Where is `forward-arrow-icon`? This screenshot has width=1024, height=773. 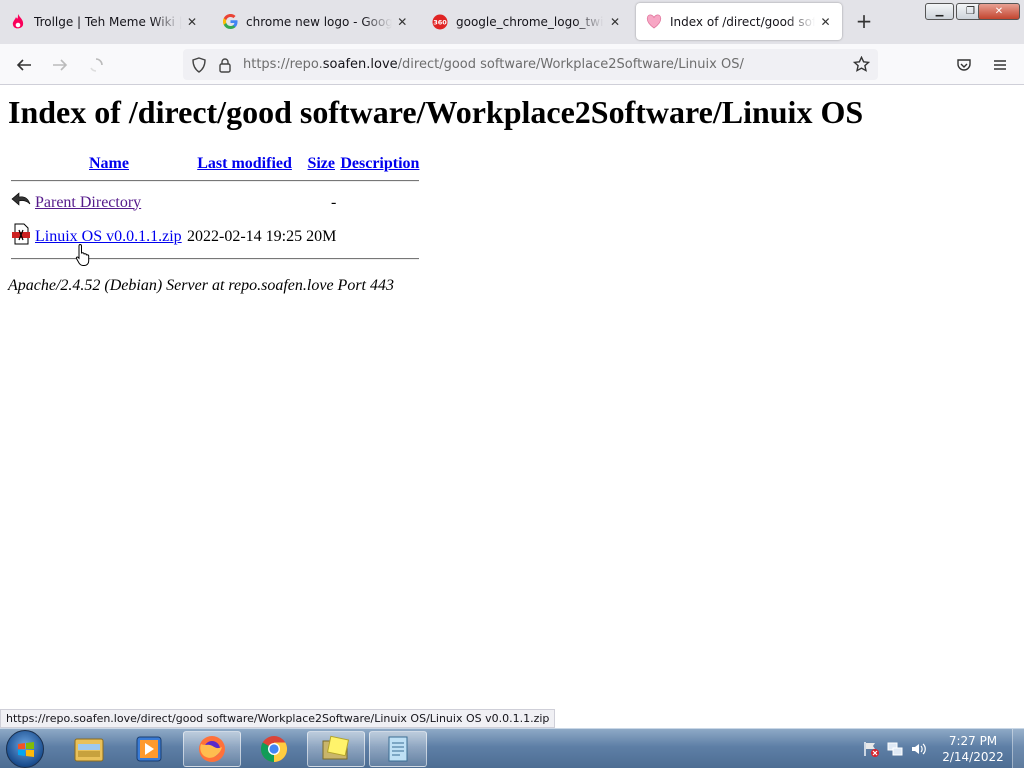
forward-arrow-icon is located at coordinates (60, 65).